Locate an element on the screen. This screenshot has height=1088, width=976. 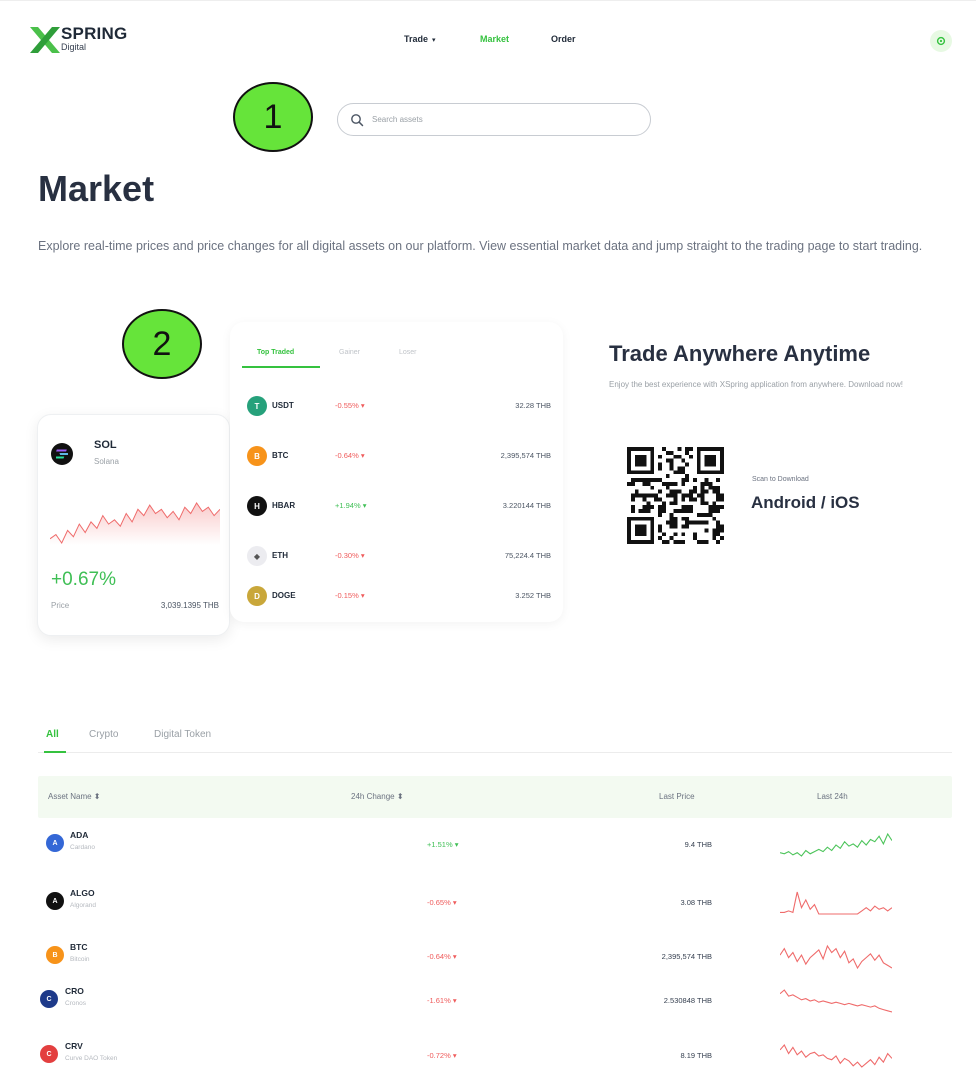
table-row: B BTC Bitcoin -0.64% ▾ 2,395,574 THB is located at coordinates (495, 963).